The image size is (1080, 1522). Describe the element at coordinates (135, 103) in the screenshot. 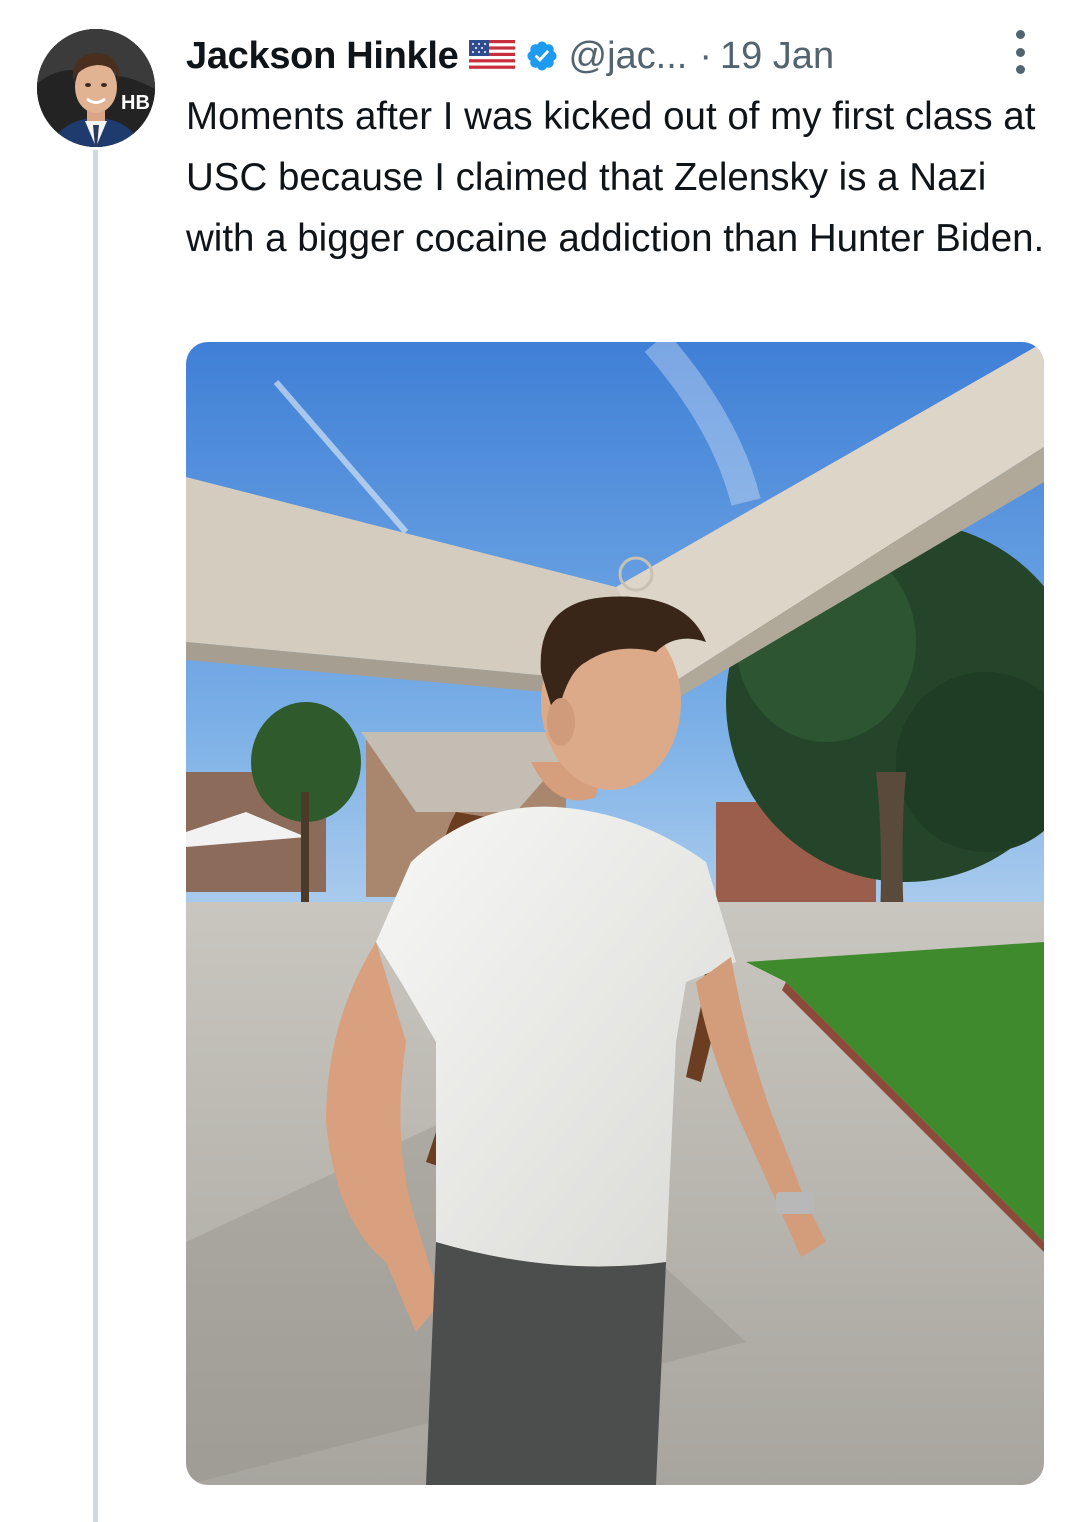

I see `avatar-text: HB` at that location.